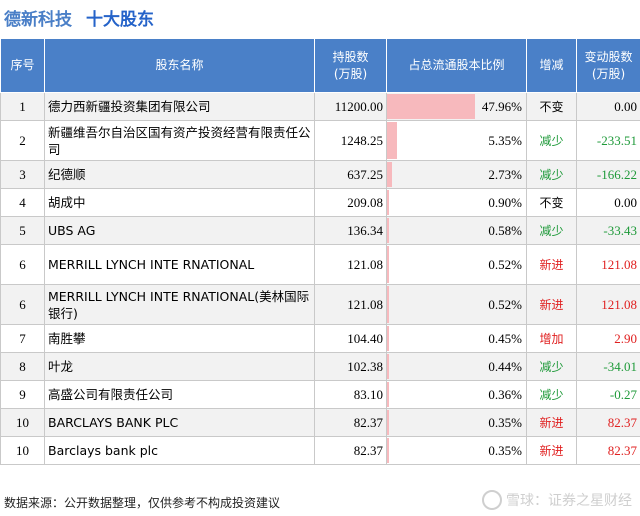 The image size is (640, 516). Describe the element at coordinates (456, 174) in the screenshot. I see `cell-ratio: 2.73%` at that location.